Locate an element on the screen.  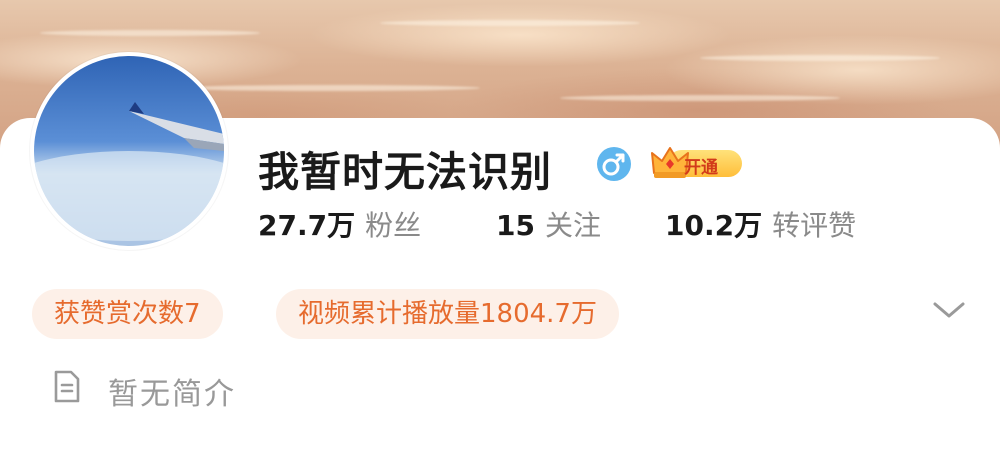
stat-label: 关注 is located at coordinates (572, 225).